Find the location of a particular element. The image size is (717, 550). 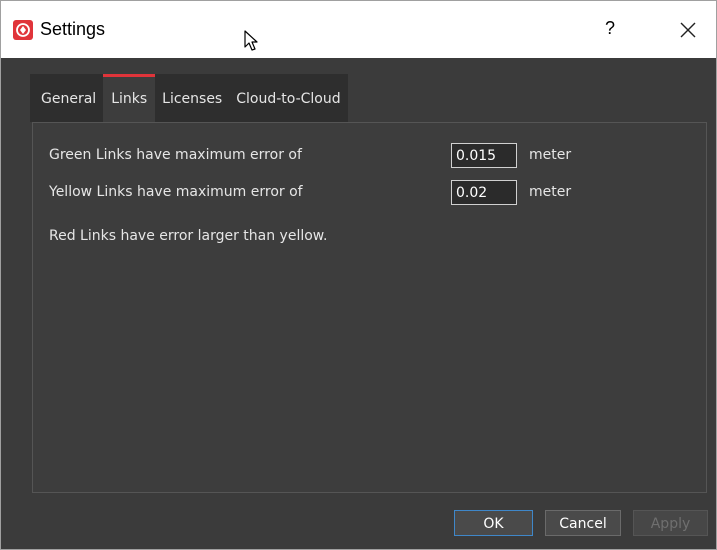

cancel-button: Cancel is located at coordinates (583, 523).